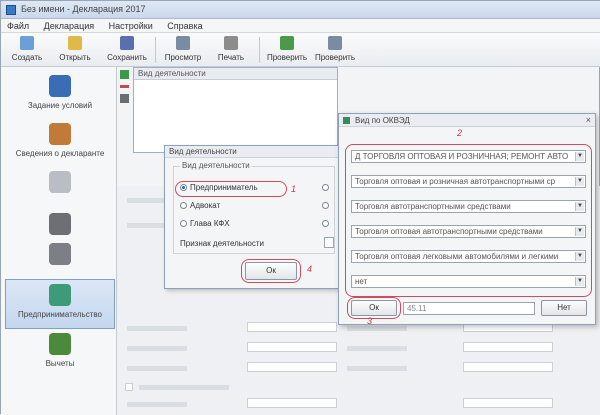  I want to click on save-icon, so click(127, 43).